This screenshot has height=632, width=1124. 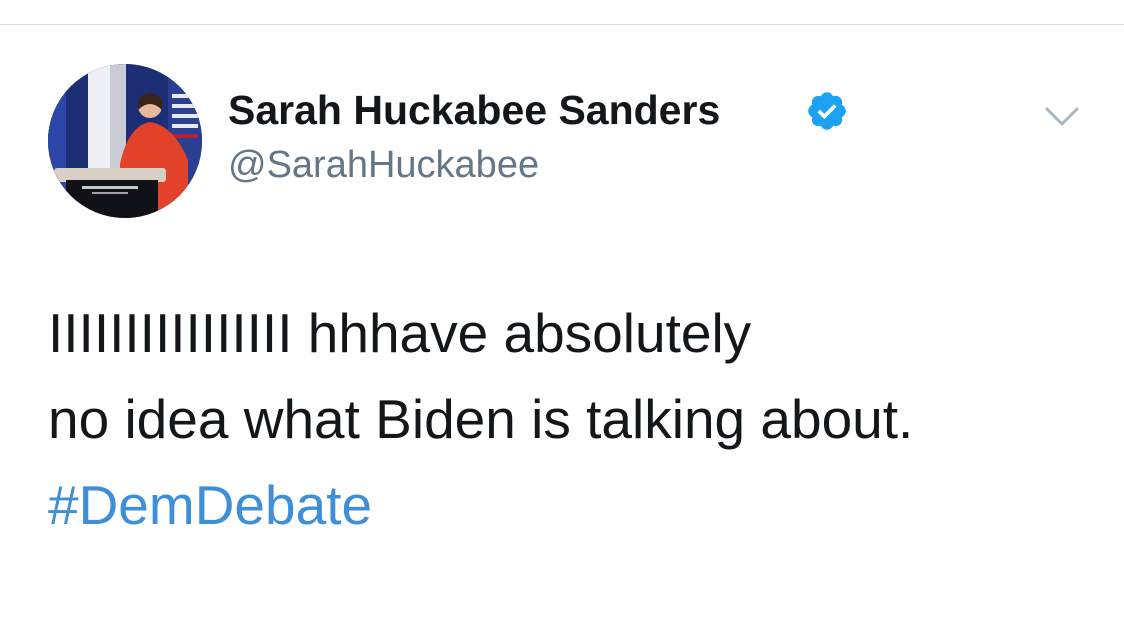 What do you see at coordinates (474, 110) in the screenshot?
I see `author-display-name: Sarah Huckabee Sanders` at bounding box center [474, 110].